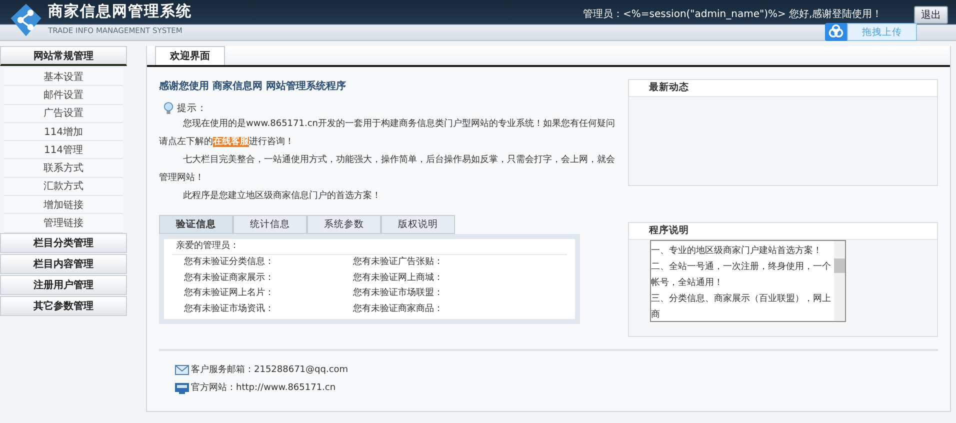  I want to click on description-line: 一、专业的地区级商家门户建站首选方案！, so click(737, 251).